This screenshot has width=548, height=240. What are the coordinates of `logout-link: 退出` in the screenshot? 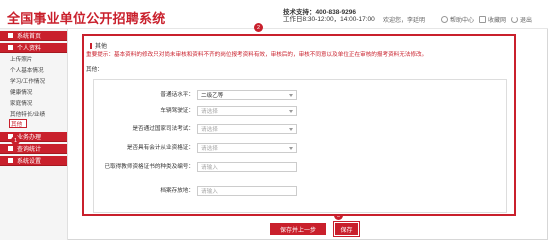 It's located at (521, 19).